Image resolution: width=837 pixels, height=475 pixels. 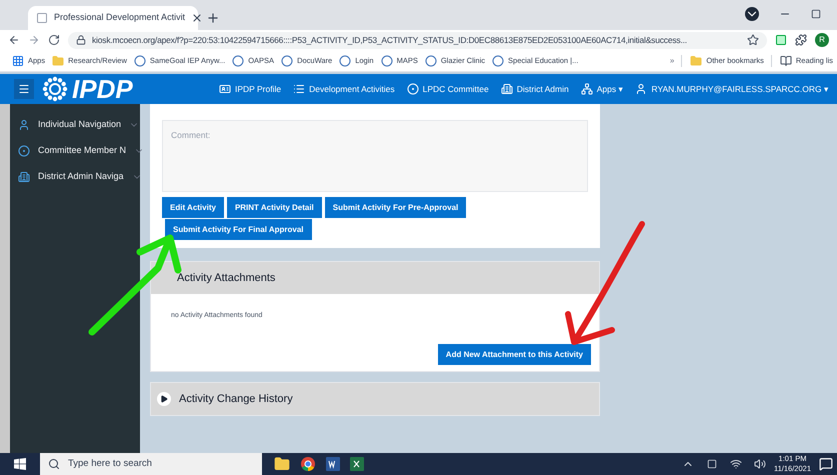 I want to click on browser-tab: Professional Development Activit, so click(x=113, y=18).